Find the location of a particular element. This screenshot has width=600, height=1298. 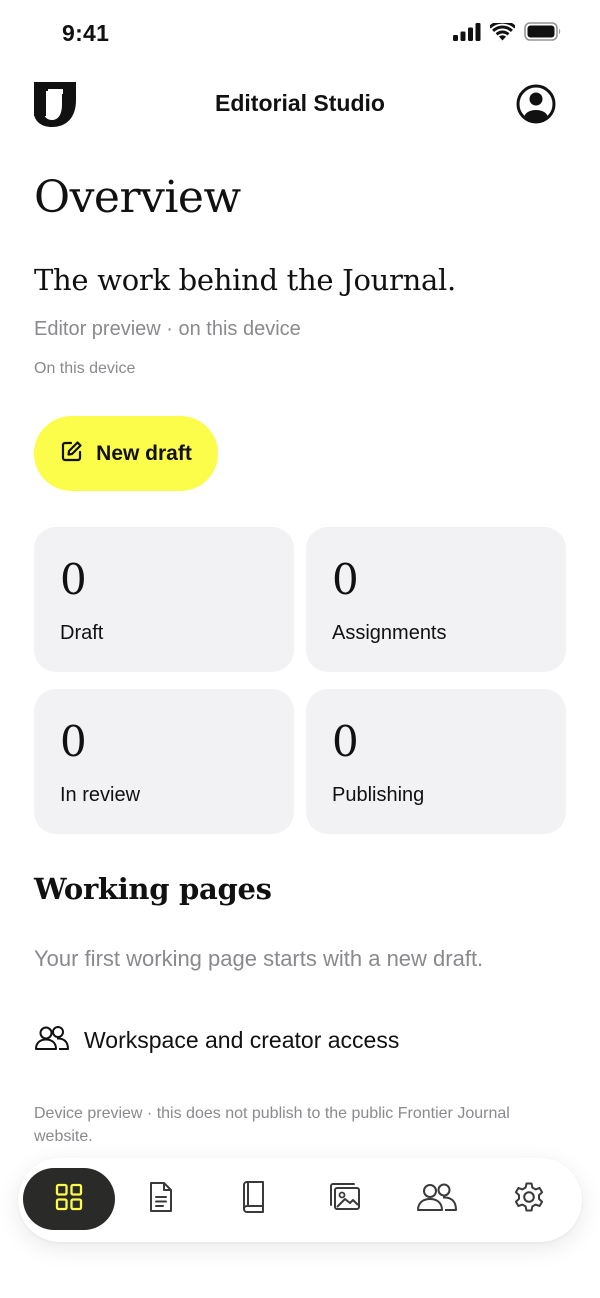

tab-journal is located at coordinates (253, 1199).